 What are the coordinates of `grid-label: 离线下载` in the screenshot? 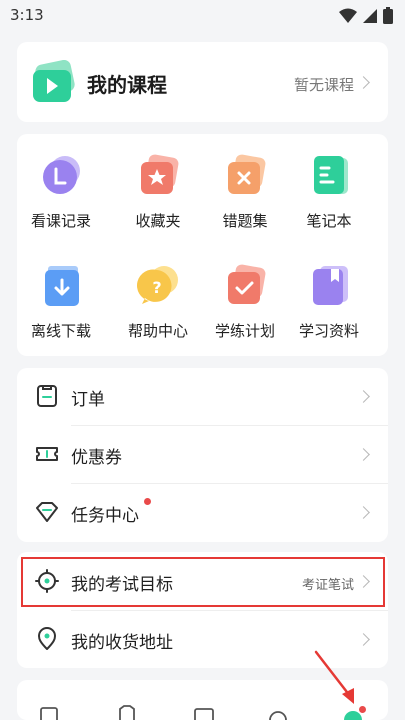 It's located at (60, 331).